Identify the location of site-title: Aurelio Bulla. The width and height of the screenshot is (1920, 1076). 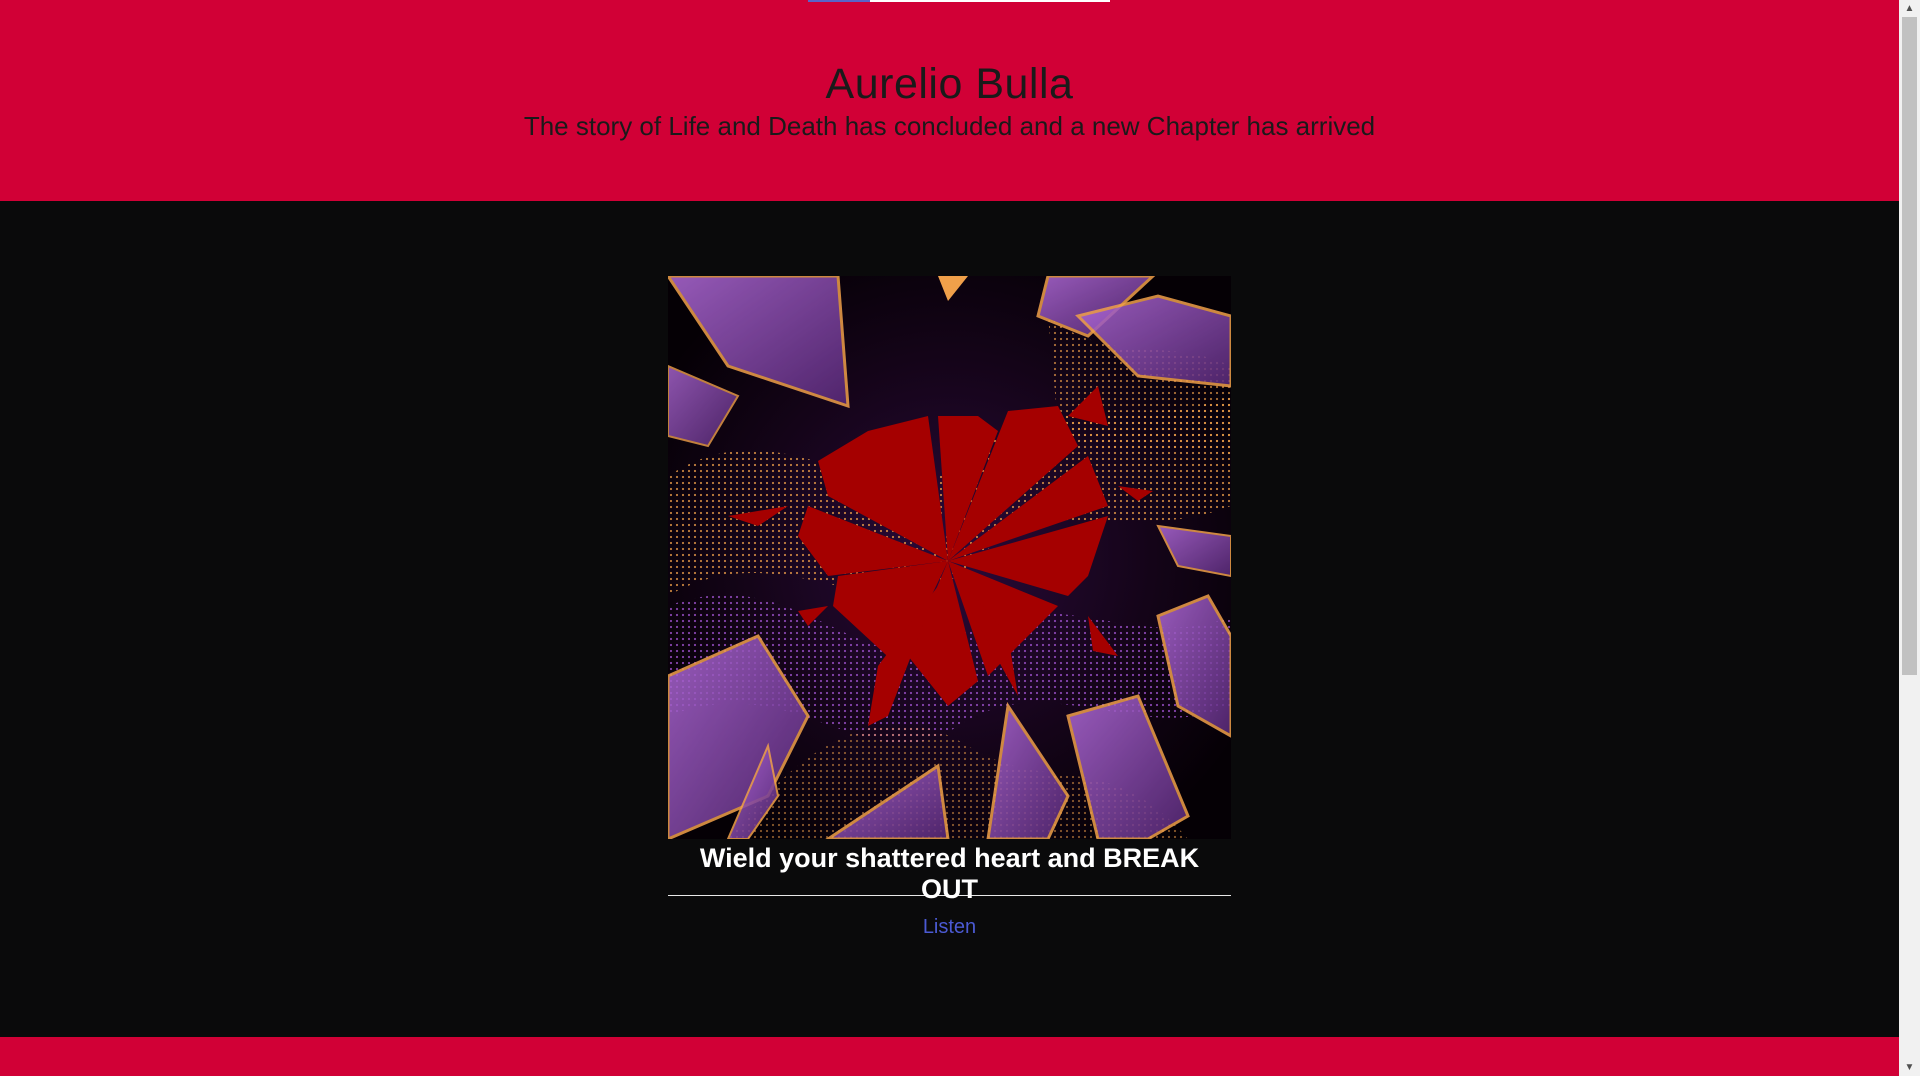
(949, 84).